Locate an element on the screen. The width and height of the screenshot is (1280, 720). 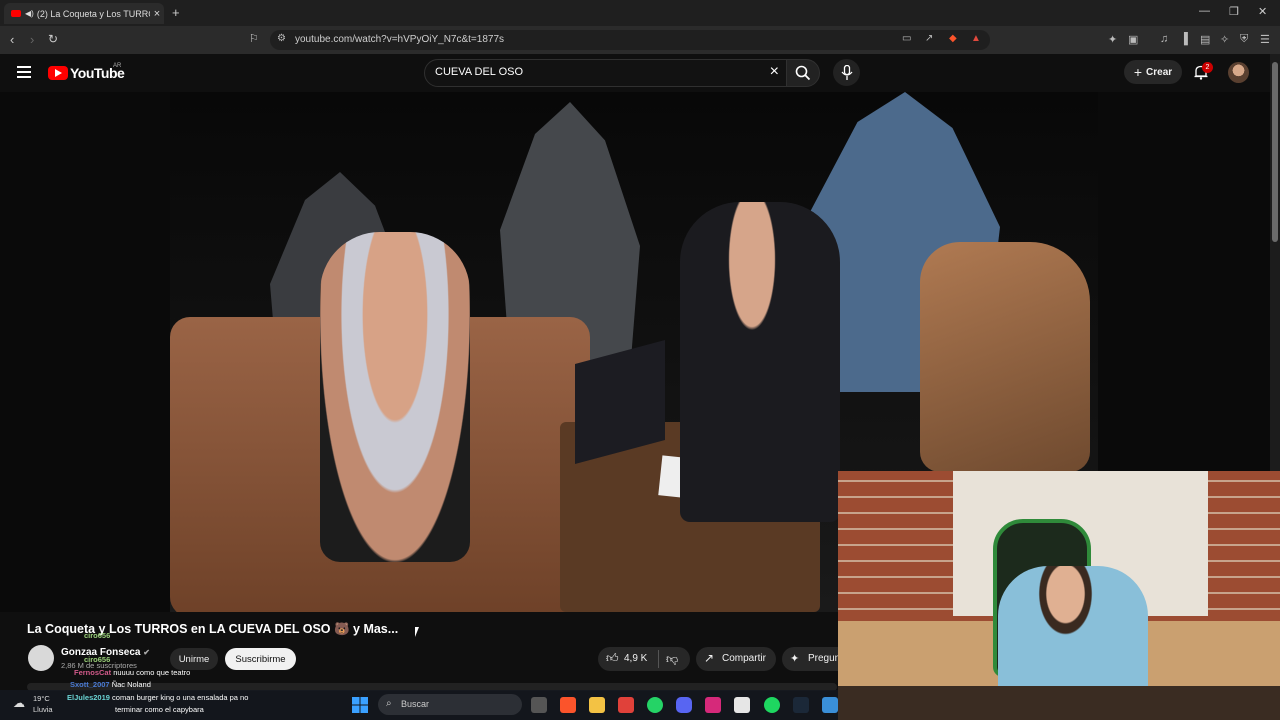
menu-icon: ☰ is located at coordinates (1265, 39).